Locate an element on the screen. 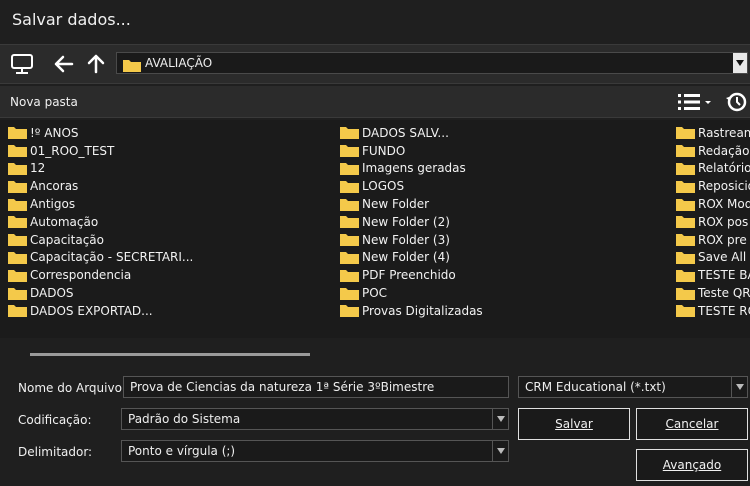 The height and width of the screenshot is (486, 750). folder-item: TESTE ROX is located at coordinates (713, 311).